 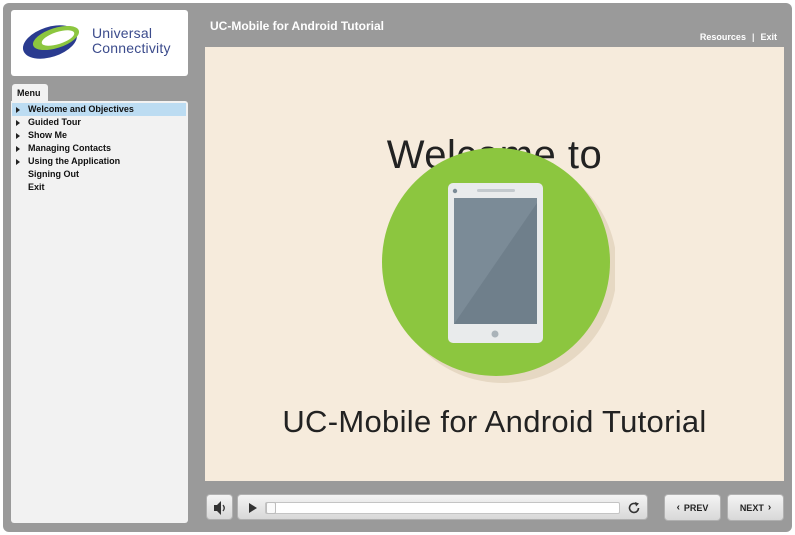 I want to click on chevron-right-icon: ›, so click(x=769, y=507).